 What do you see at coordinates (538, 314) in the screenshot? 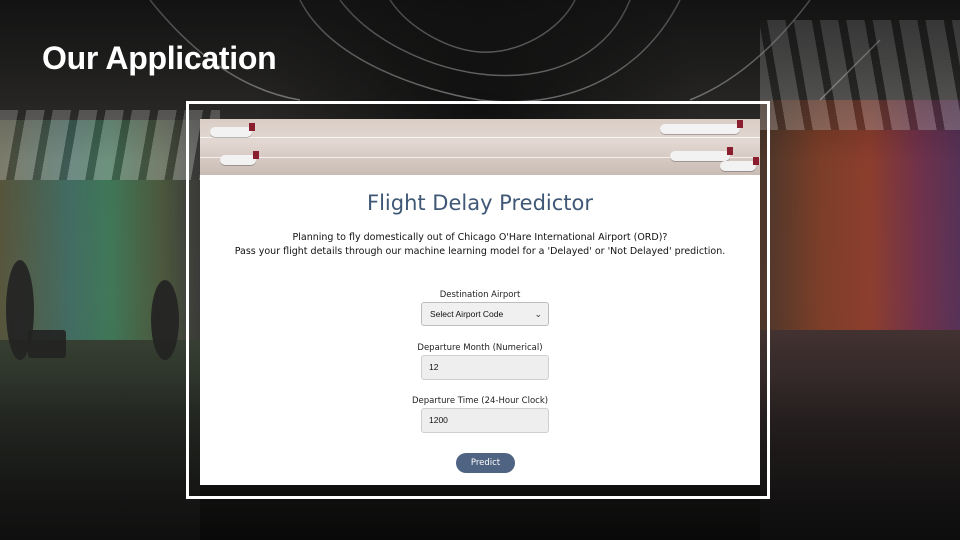
I see `chevron-down-icon: ⌄` at bounding box center [538, 314].